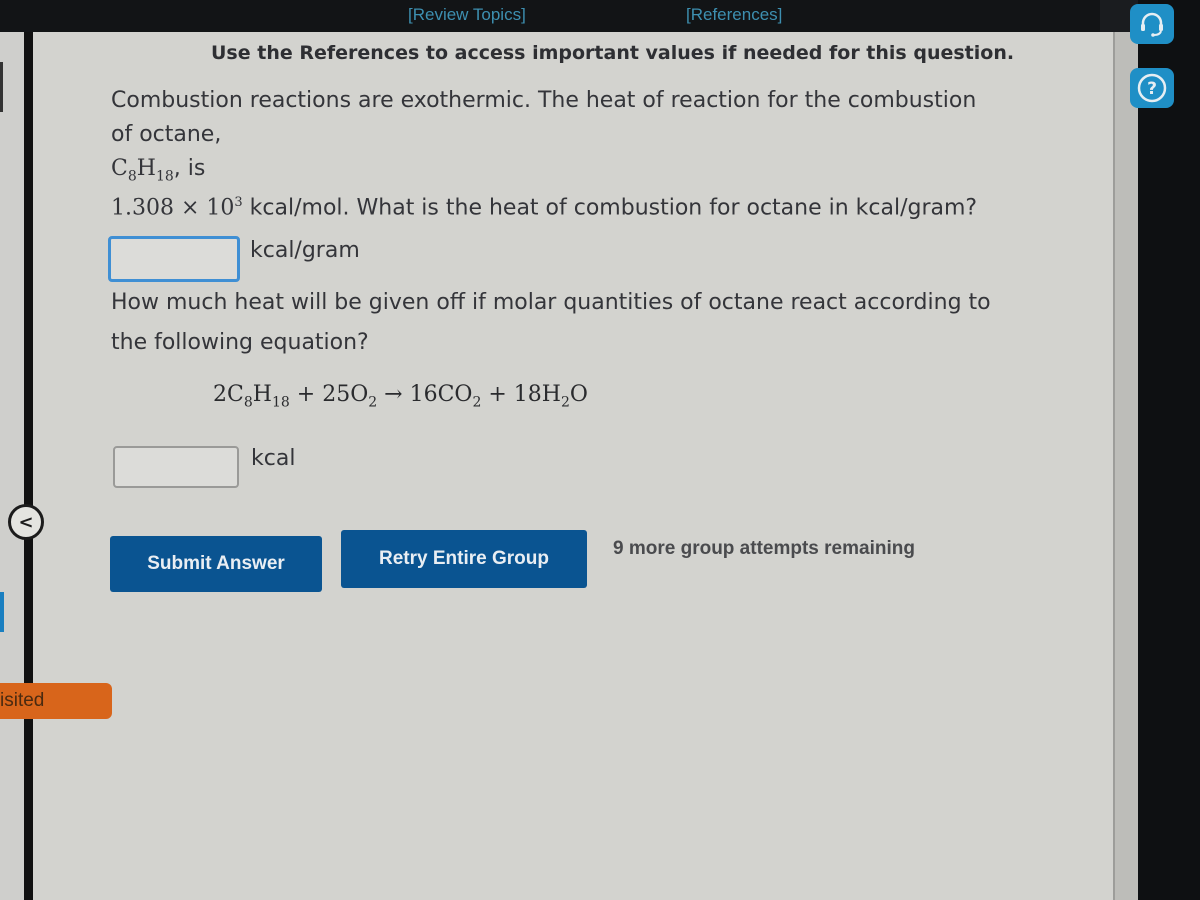 The image size is (1200, 900). What do you see at coordinates (464, 559) in the screenshot?
I see `retry-entire-group-button: Retry Entire Group` at bounding box center [464, 559].